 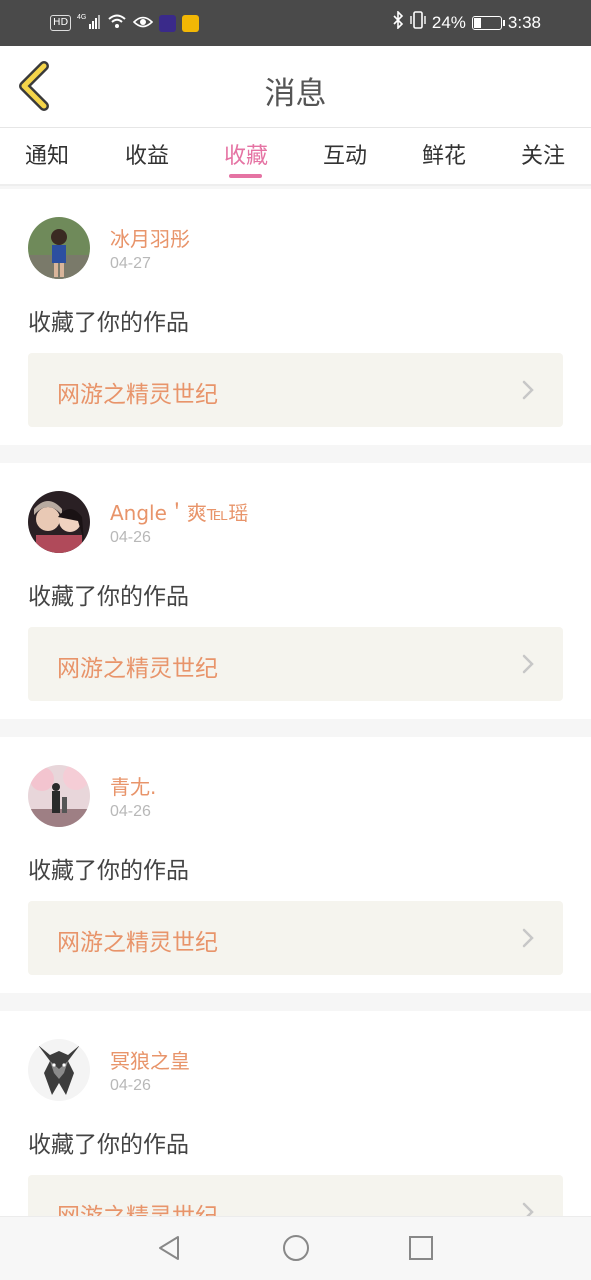 What do you see at coordinates (143, 23) in the screenshot?
I see `eye-icon` at bounding box center [143, 23].